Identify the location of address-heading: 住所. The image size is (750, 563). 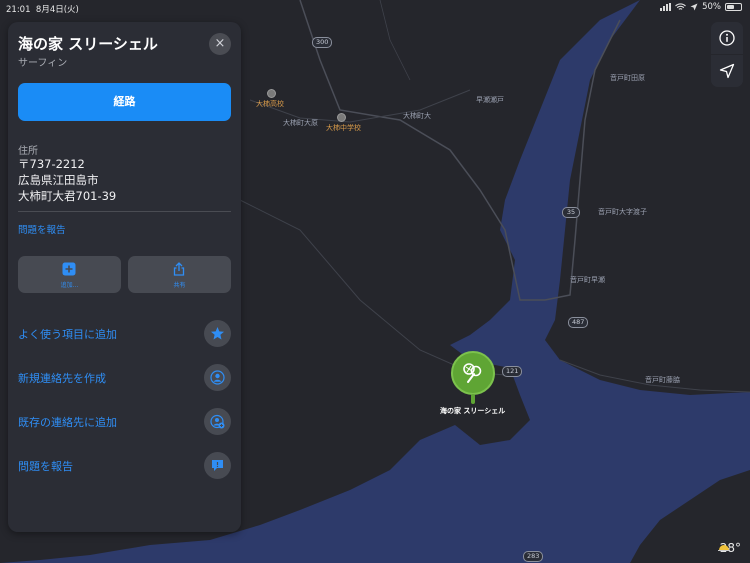
(28, 151).